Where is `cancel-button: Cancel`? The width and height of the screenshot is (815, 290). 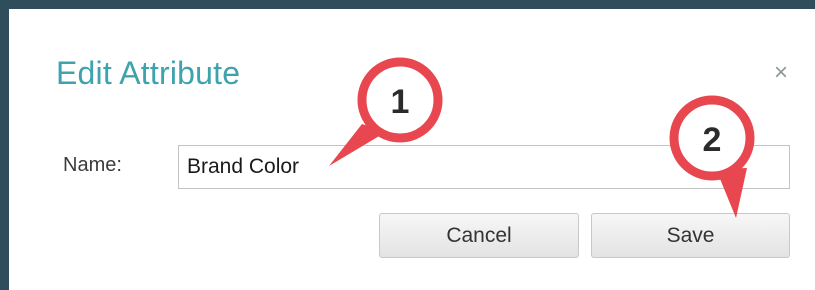 cancel-button: Cancel is located at coordinates (479, 235).